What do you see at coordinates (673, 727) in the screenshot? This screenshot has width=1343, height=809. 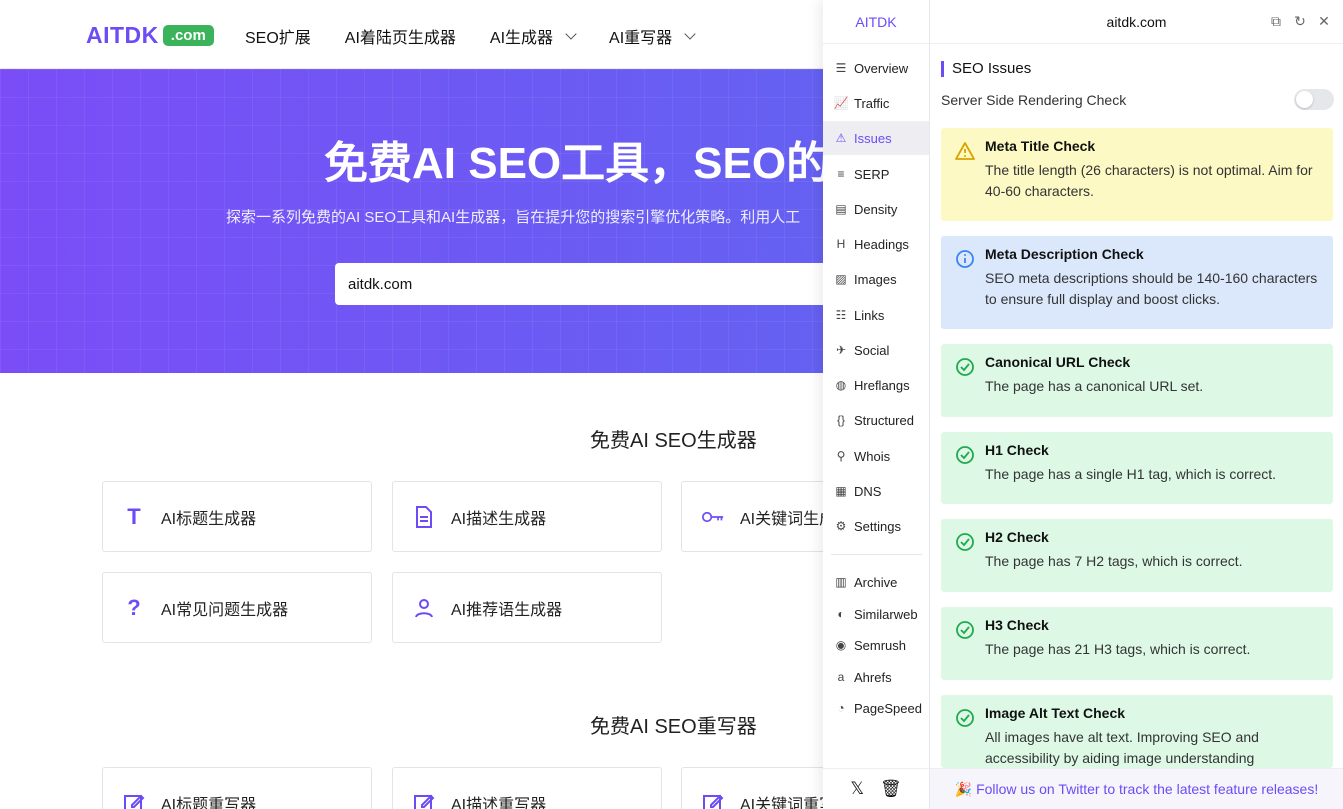 I see `rewriters-title: 免费AI SEO重写器` at bounding box center [673, 727].